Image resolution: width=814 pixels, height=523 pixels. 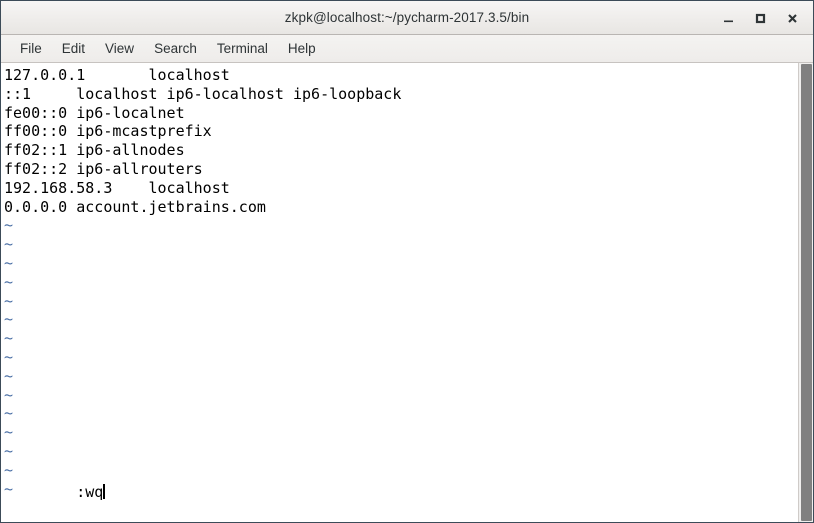 I want to click on terminal-scrollbar, so click(x=805, y=292).